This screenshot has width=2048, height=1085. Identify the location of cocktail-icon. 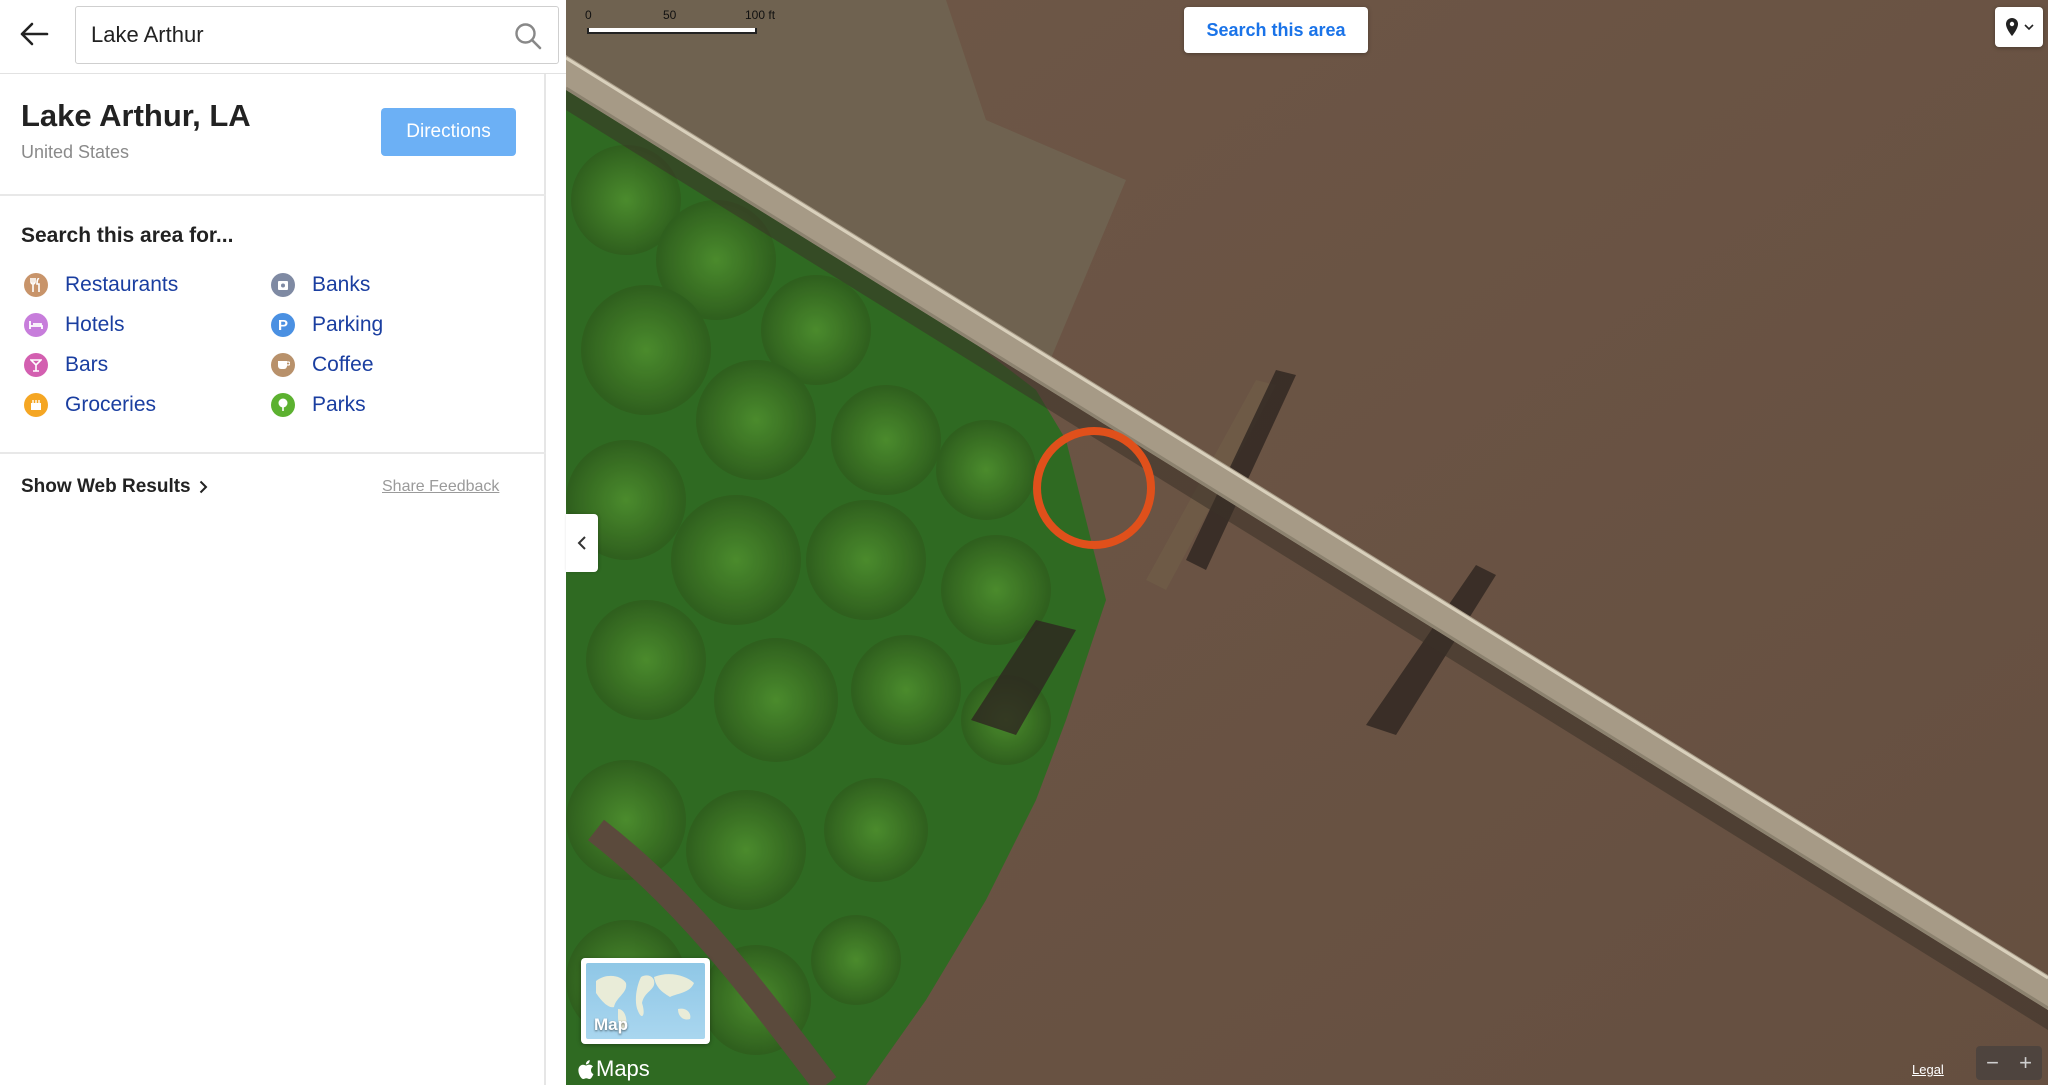
(36, 365).